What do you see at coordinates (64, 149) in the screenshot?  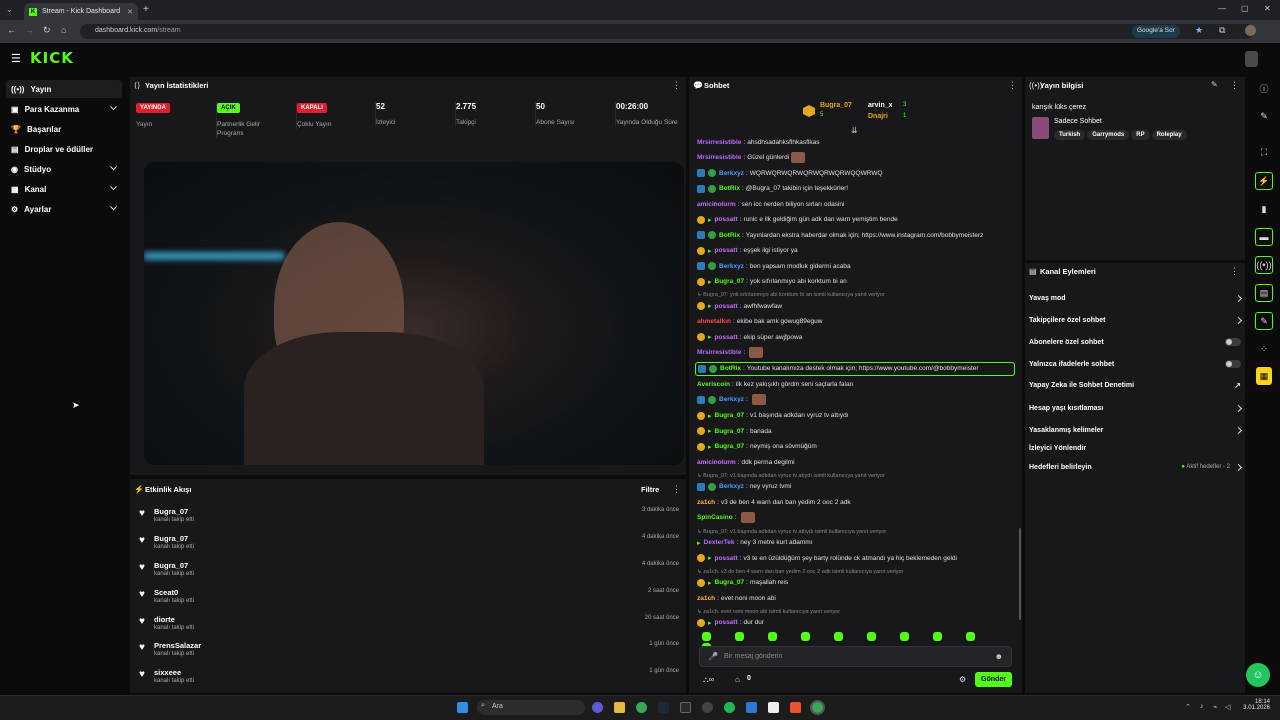 I see `sidebar-item-droplar: ▤ Droplar ve ödüller` at bounding box center [64, 149].